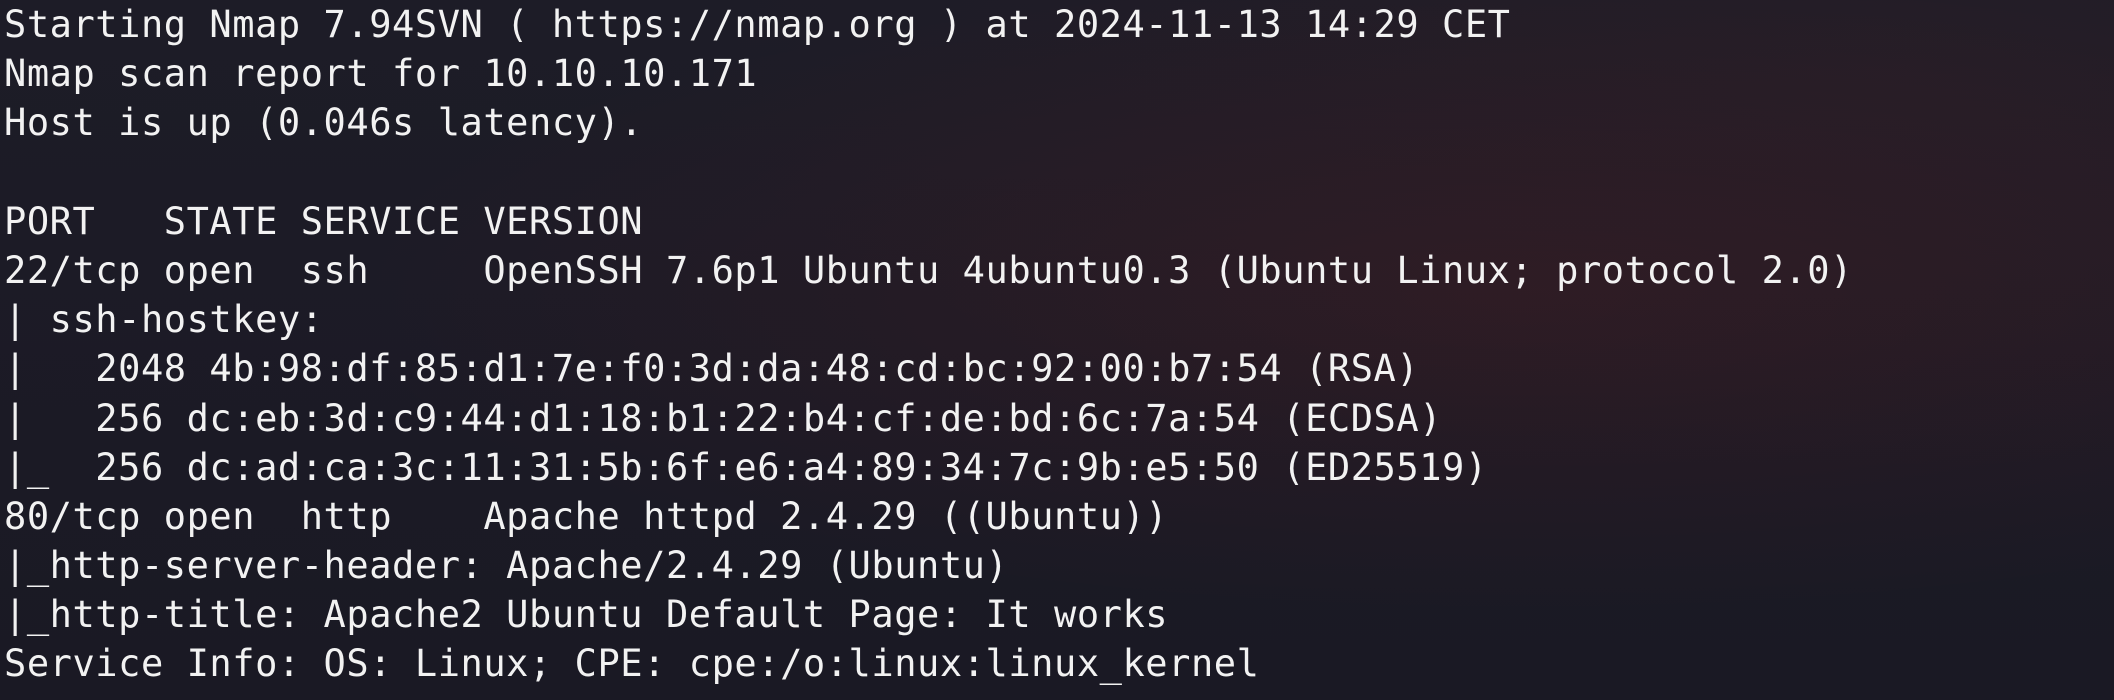 The image size is (2114, 700). What do you see at coordinates (324, 123) in the screenshot?
I see `terminal-line-host-up: Host is up (0.046s latency).` at bounding box center [324, 123].